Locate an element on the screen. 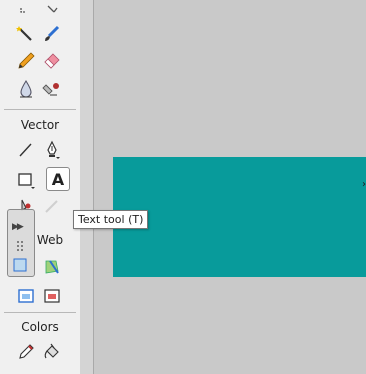 This screenshot has width=366, height=374. blur-icon is located at coordinates (26, 89).